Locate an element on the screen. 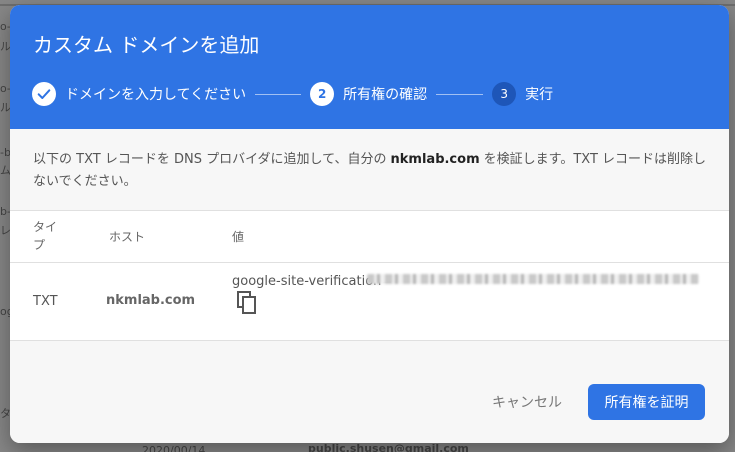 This screenshot has width=735, height=452. check-icon is located at coordinates (44, 94).